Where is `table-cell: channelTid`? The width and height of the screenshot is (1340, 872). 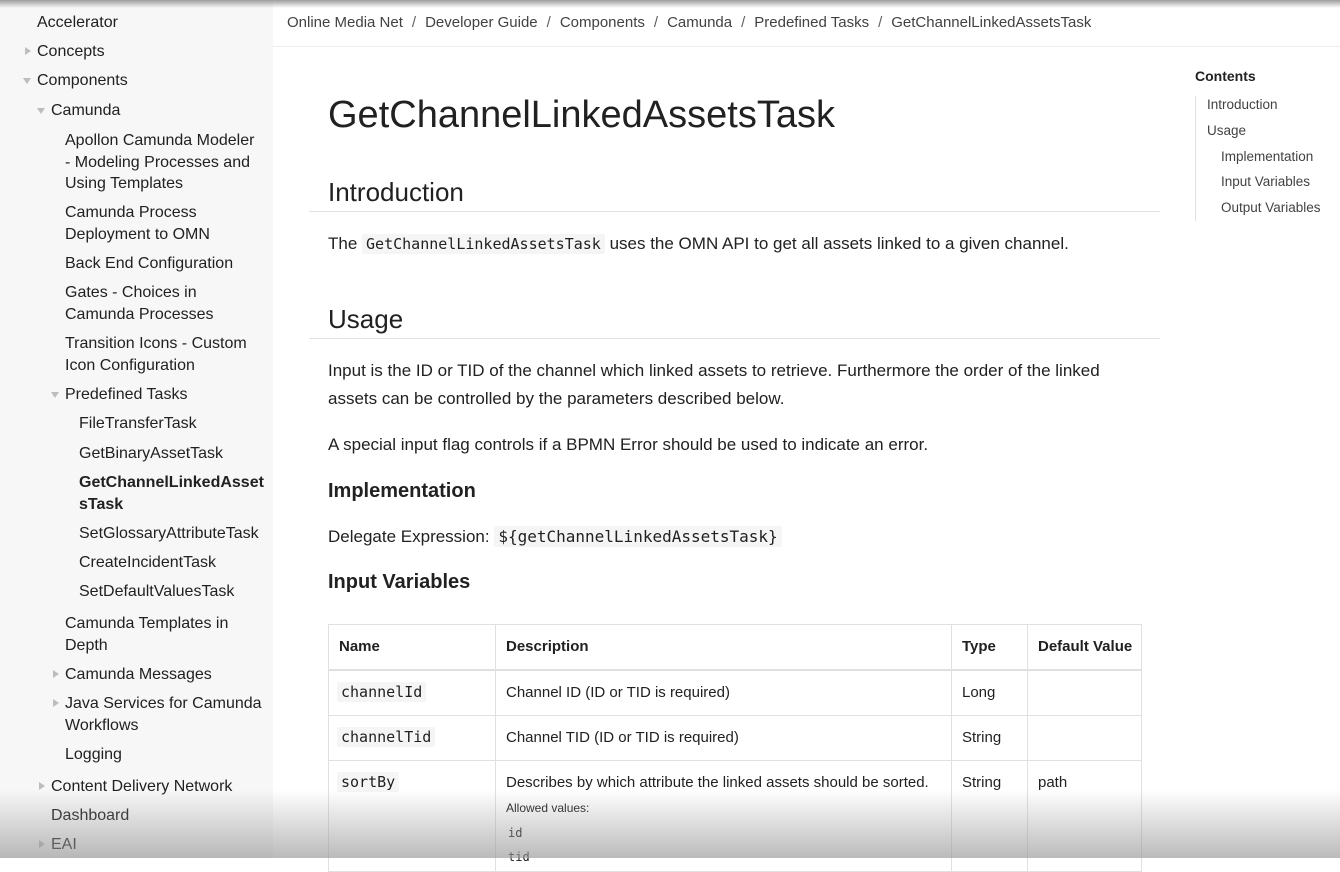 table-cell: channelTid is located at coordinates (412, 738).